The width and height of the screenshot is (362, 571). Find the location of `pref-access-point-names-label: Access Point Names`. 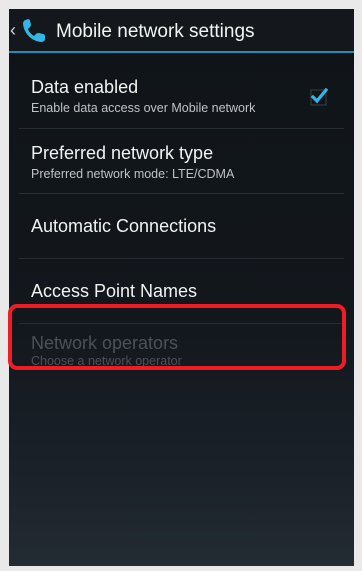

pref-access-point-names-label: Access Point Names is located at coordinates (114, 291).